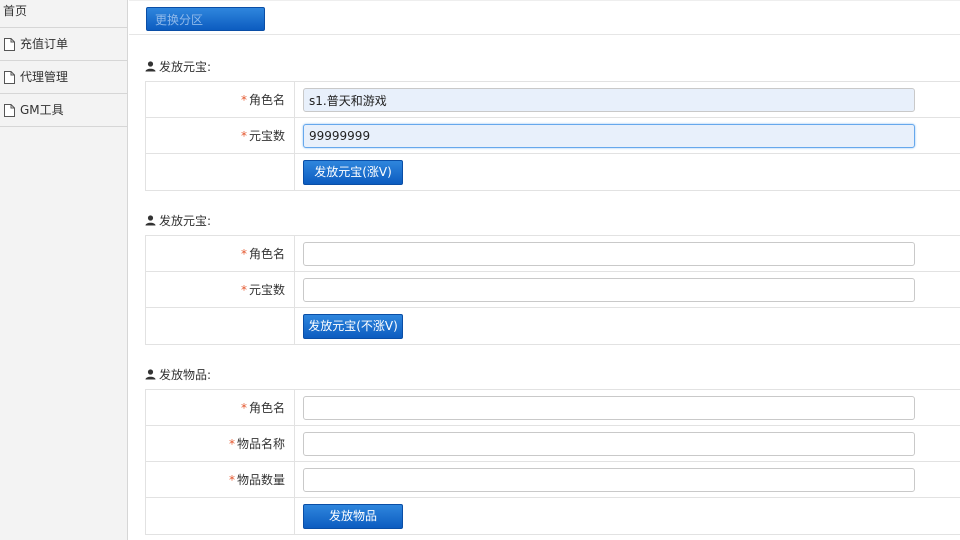 The image size is (960, 540). What do you see at coordinates (353, 326) in the screenshot?
I see `grant-ingot-no-vip-button: 发放元宝(不涨V)` at bounding box center [353, 326].